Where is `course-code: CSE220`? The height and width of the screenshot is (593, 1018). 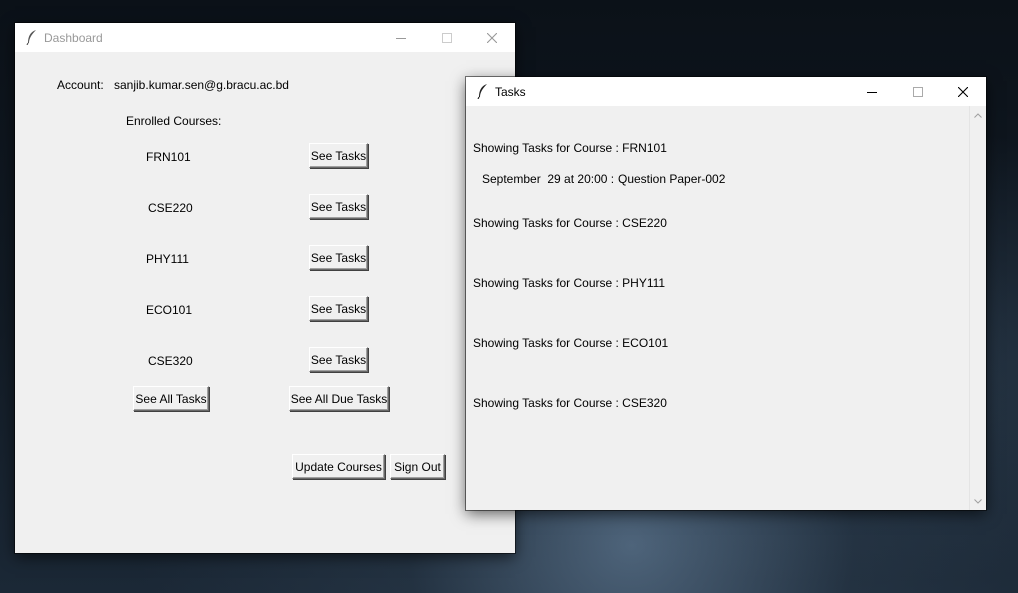
course-code: CSE220 is located at coordinates (170, 208).